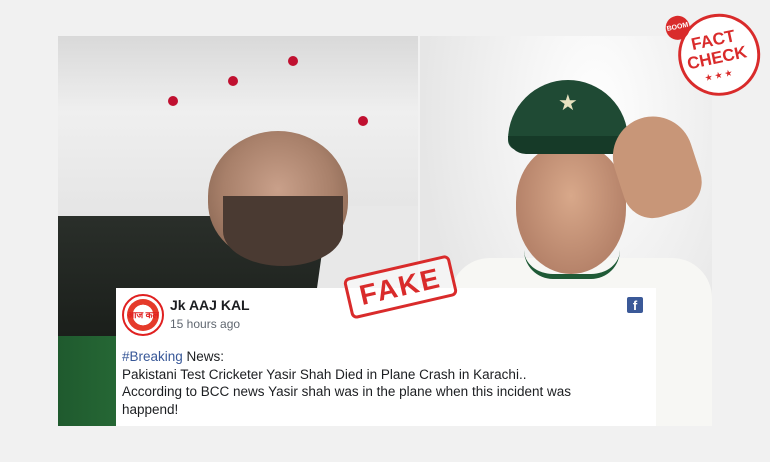  I want to click on avatar-logo: आज कल, so click(143, 315).